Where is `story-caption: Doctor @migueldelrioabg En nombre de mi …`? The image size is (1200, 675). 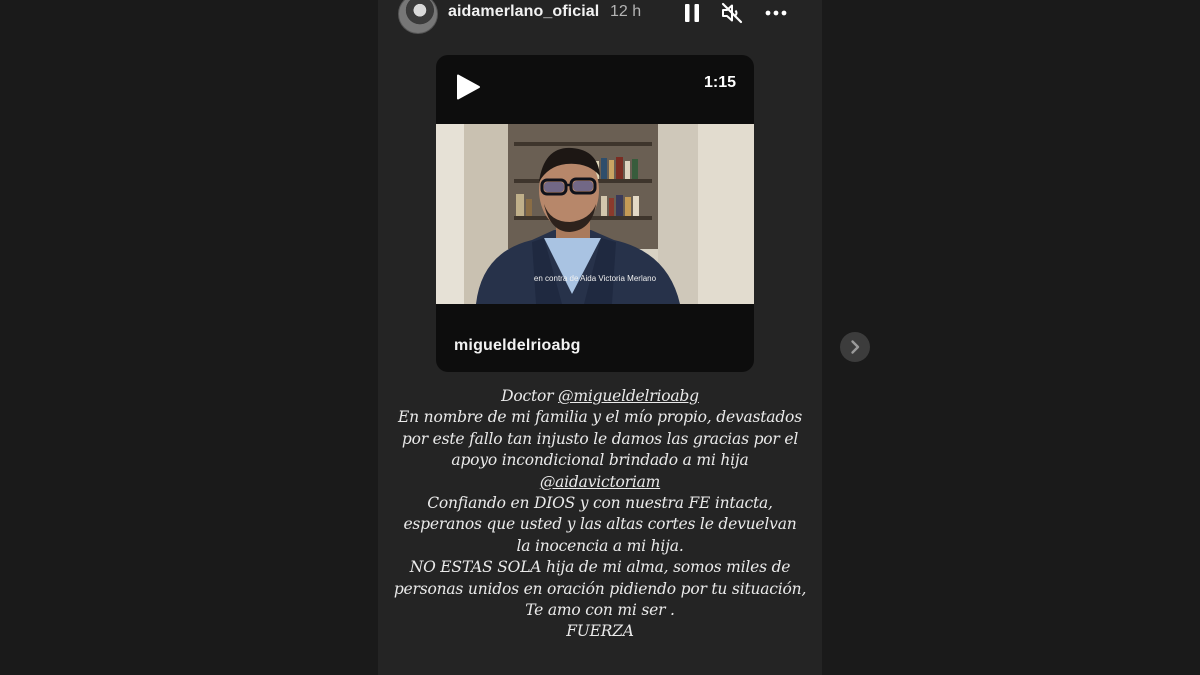 story-caption: Doctor @migueldelrioabg En nombre de mi … is located at coordinates (600, 514).